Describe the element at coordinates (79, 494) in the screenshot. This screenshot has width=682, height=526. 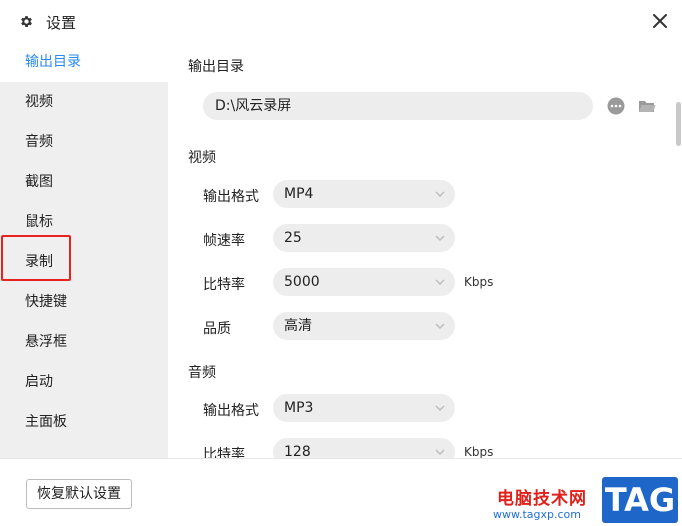
I see `reset-defaults-button: 恢复默认设置` at that location.